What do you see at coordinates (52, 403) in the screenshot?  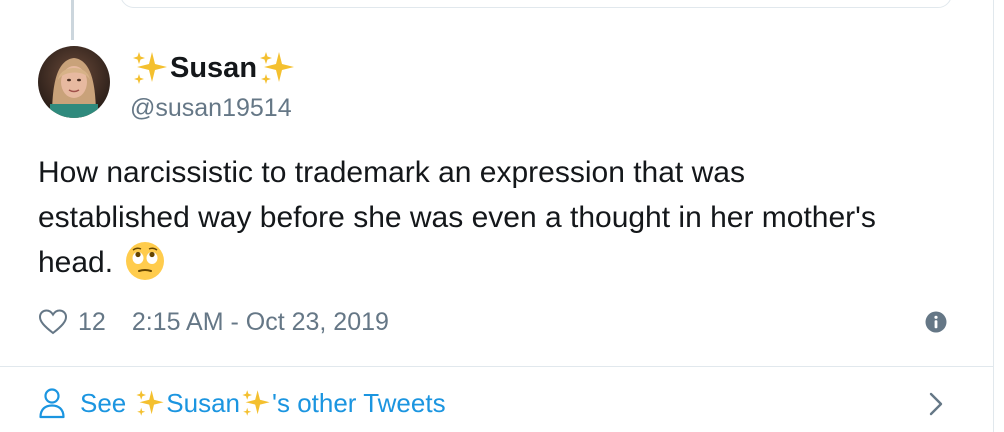 I see `person-outline-icon` at bounding box center [52, 403].